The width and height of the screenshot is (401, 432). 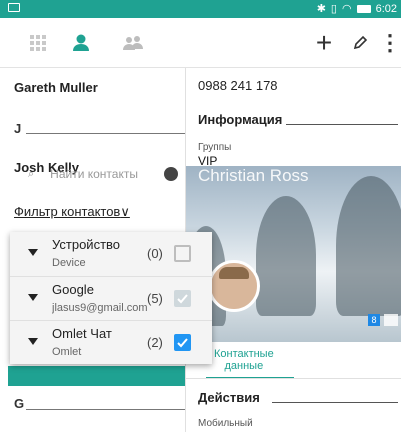 I want to click on filter-contacts-button: Фильтр контактов∨, so click(x=72, y=212).